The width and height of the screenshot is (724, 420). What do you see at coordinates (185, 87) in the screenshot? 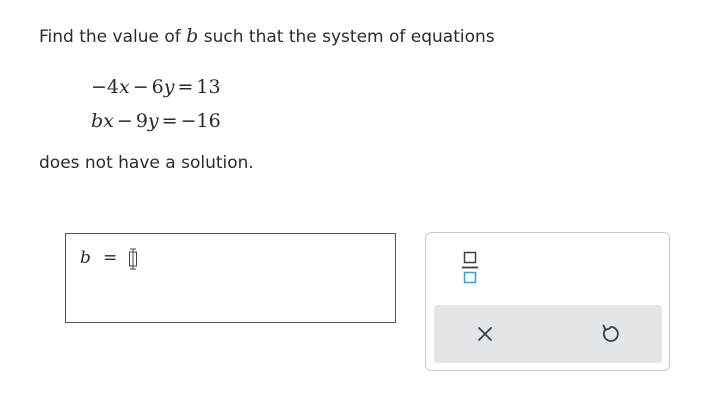
I see `eq1-equals: =` at bounding box center [185, 87].